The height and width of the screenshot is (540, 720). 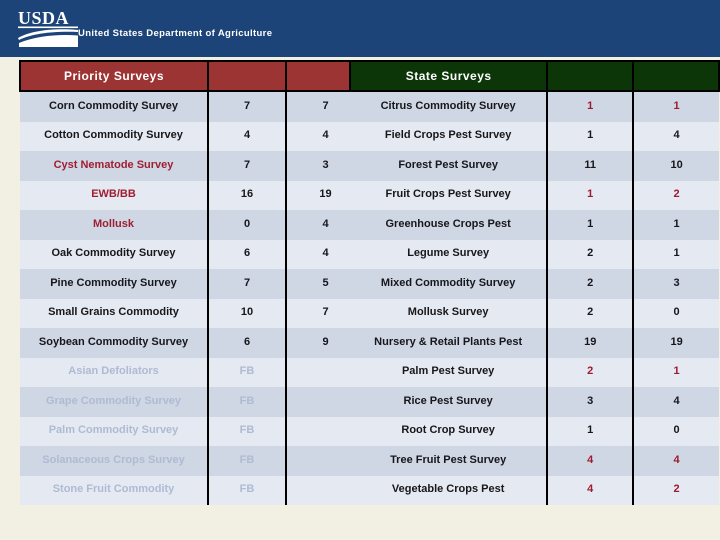 I want to click on value-cell-2013: 10, so click(x=247, y=313).